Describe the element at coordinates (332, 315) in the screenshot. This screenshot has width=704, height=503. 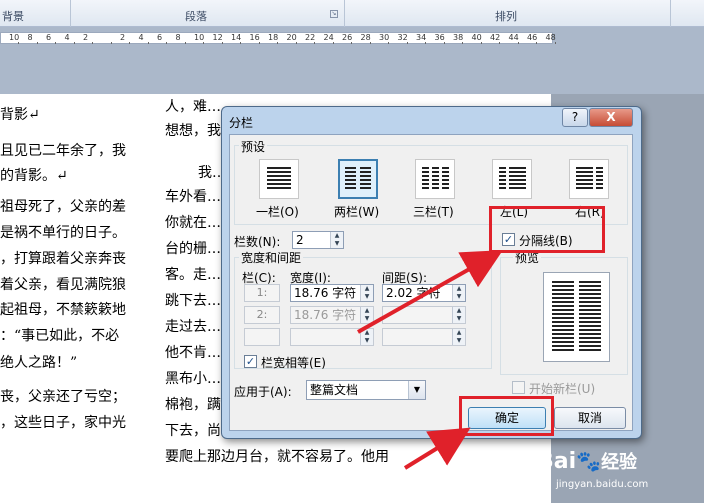
I see `width-spinner-2: 18.76 字符 ▲ ▼` at that location.